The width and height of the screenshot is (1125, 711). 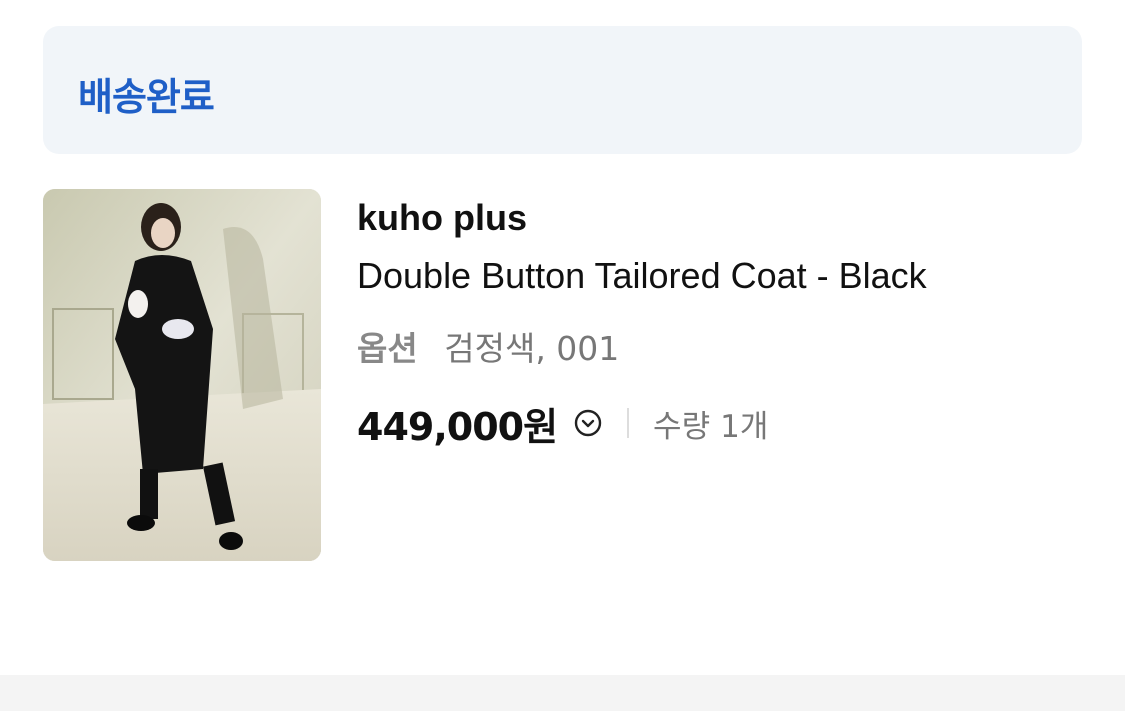 I want to click on option-value: 검정색, 001, so click(x=532, y=348).